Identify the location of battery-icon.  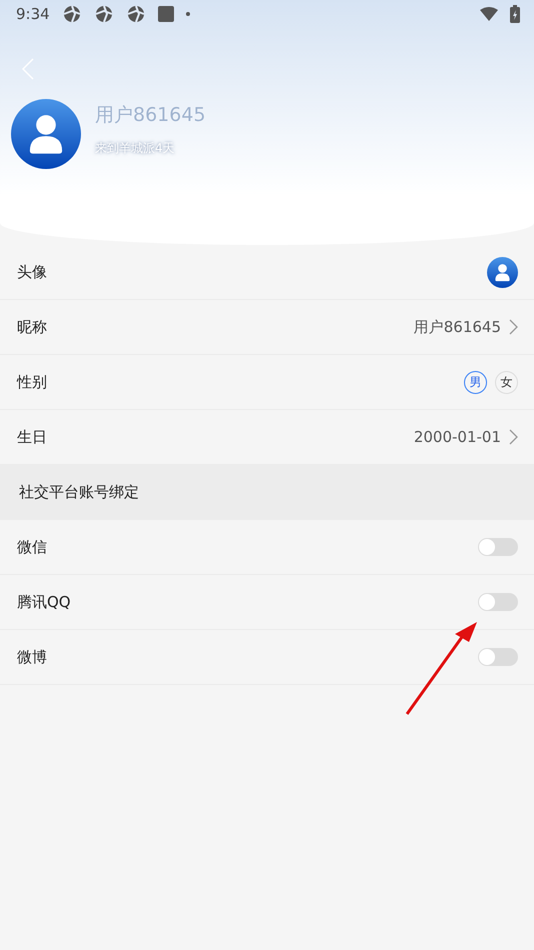
(515, 14).